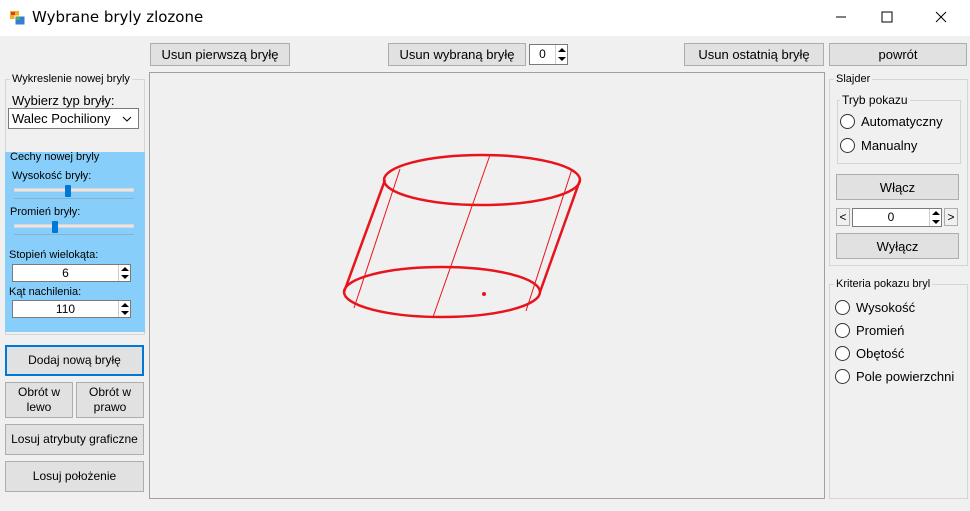 This screenshot has height=511, width=970. Describe the element at coordinates (65, 309) in the screenshot. I see `tilt-value: 110` at that location.